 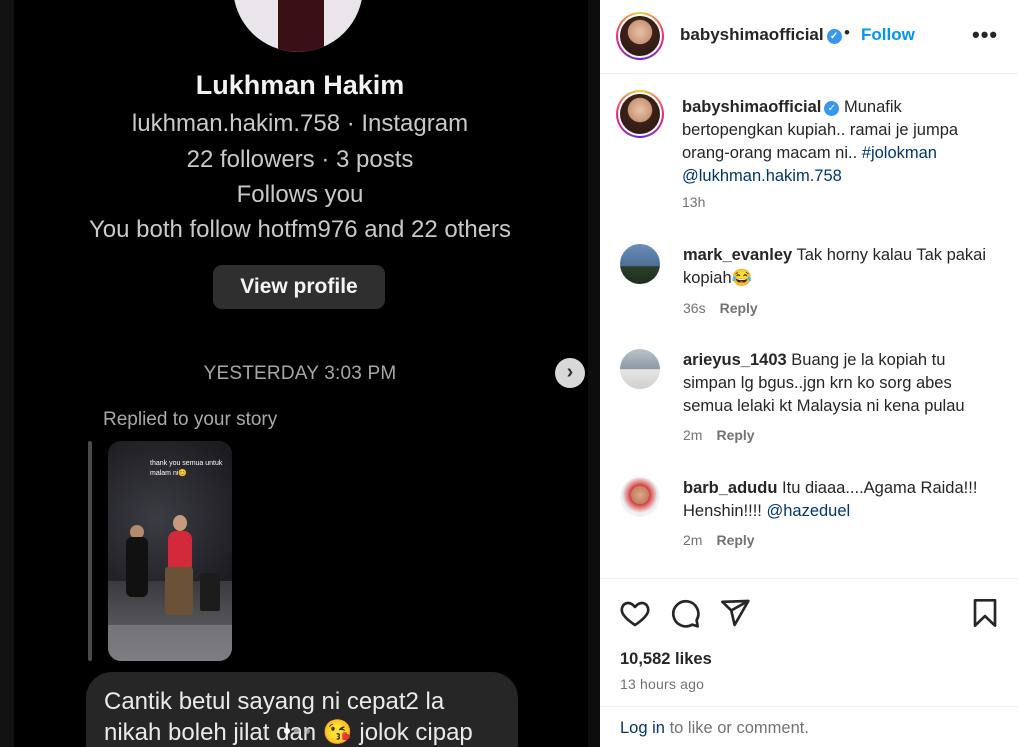 I want to click on reply-quote-bar, so click(x=90, y=551).